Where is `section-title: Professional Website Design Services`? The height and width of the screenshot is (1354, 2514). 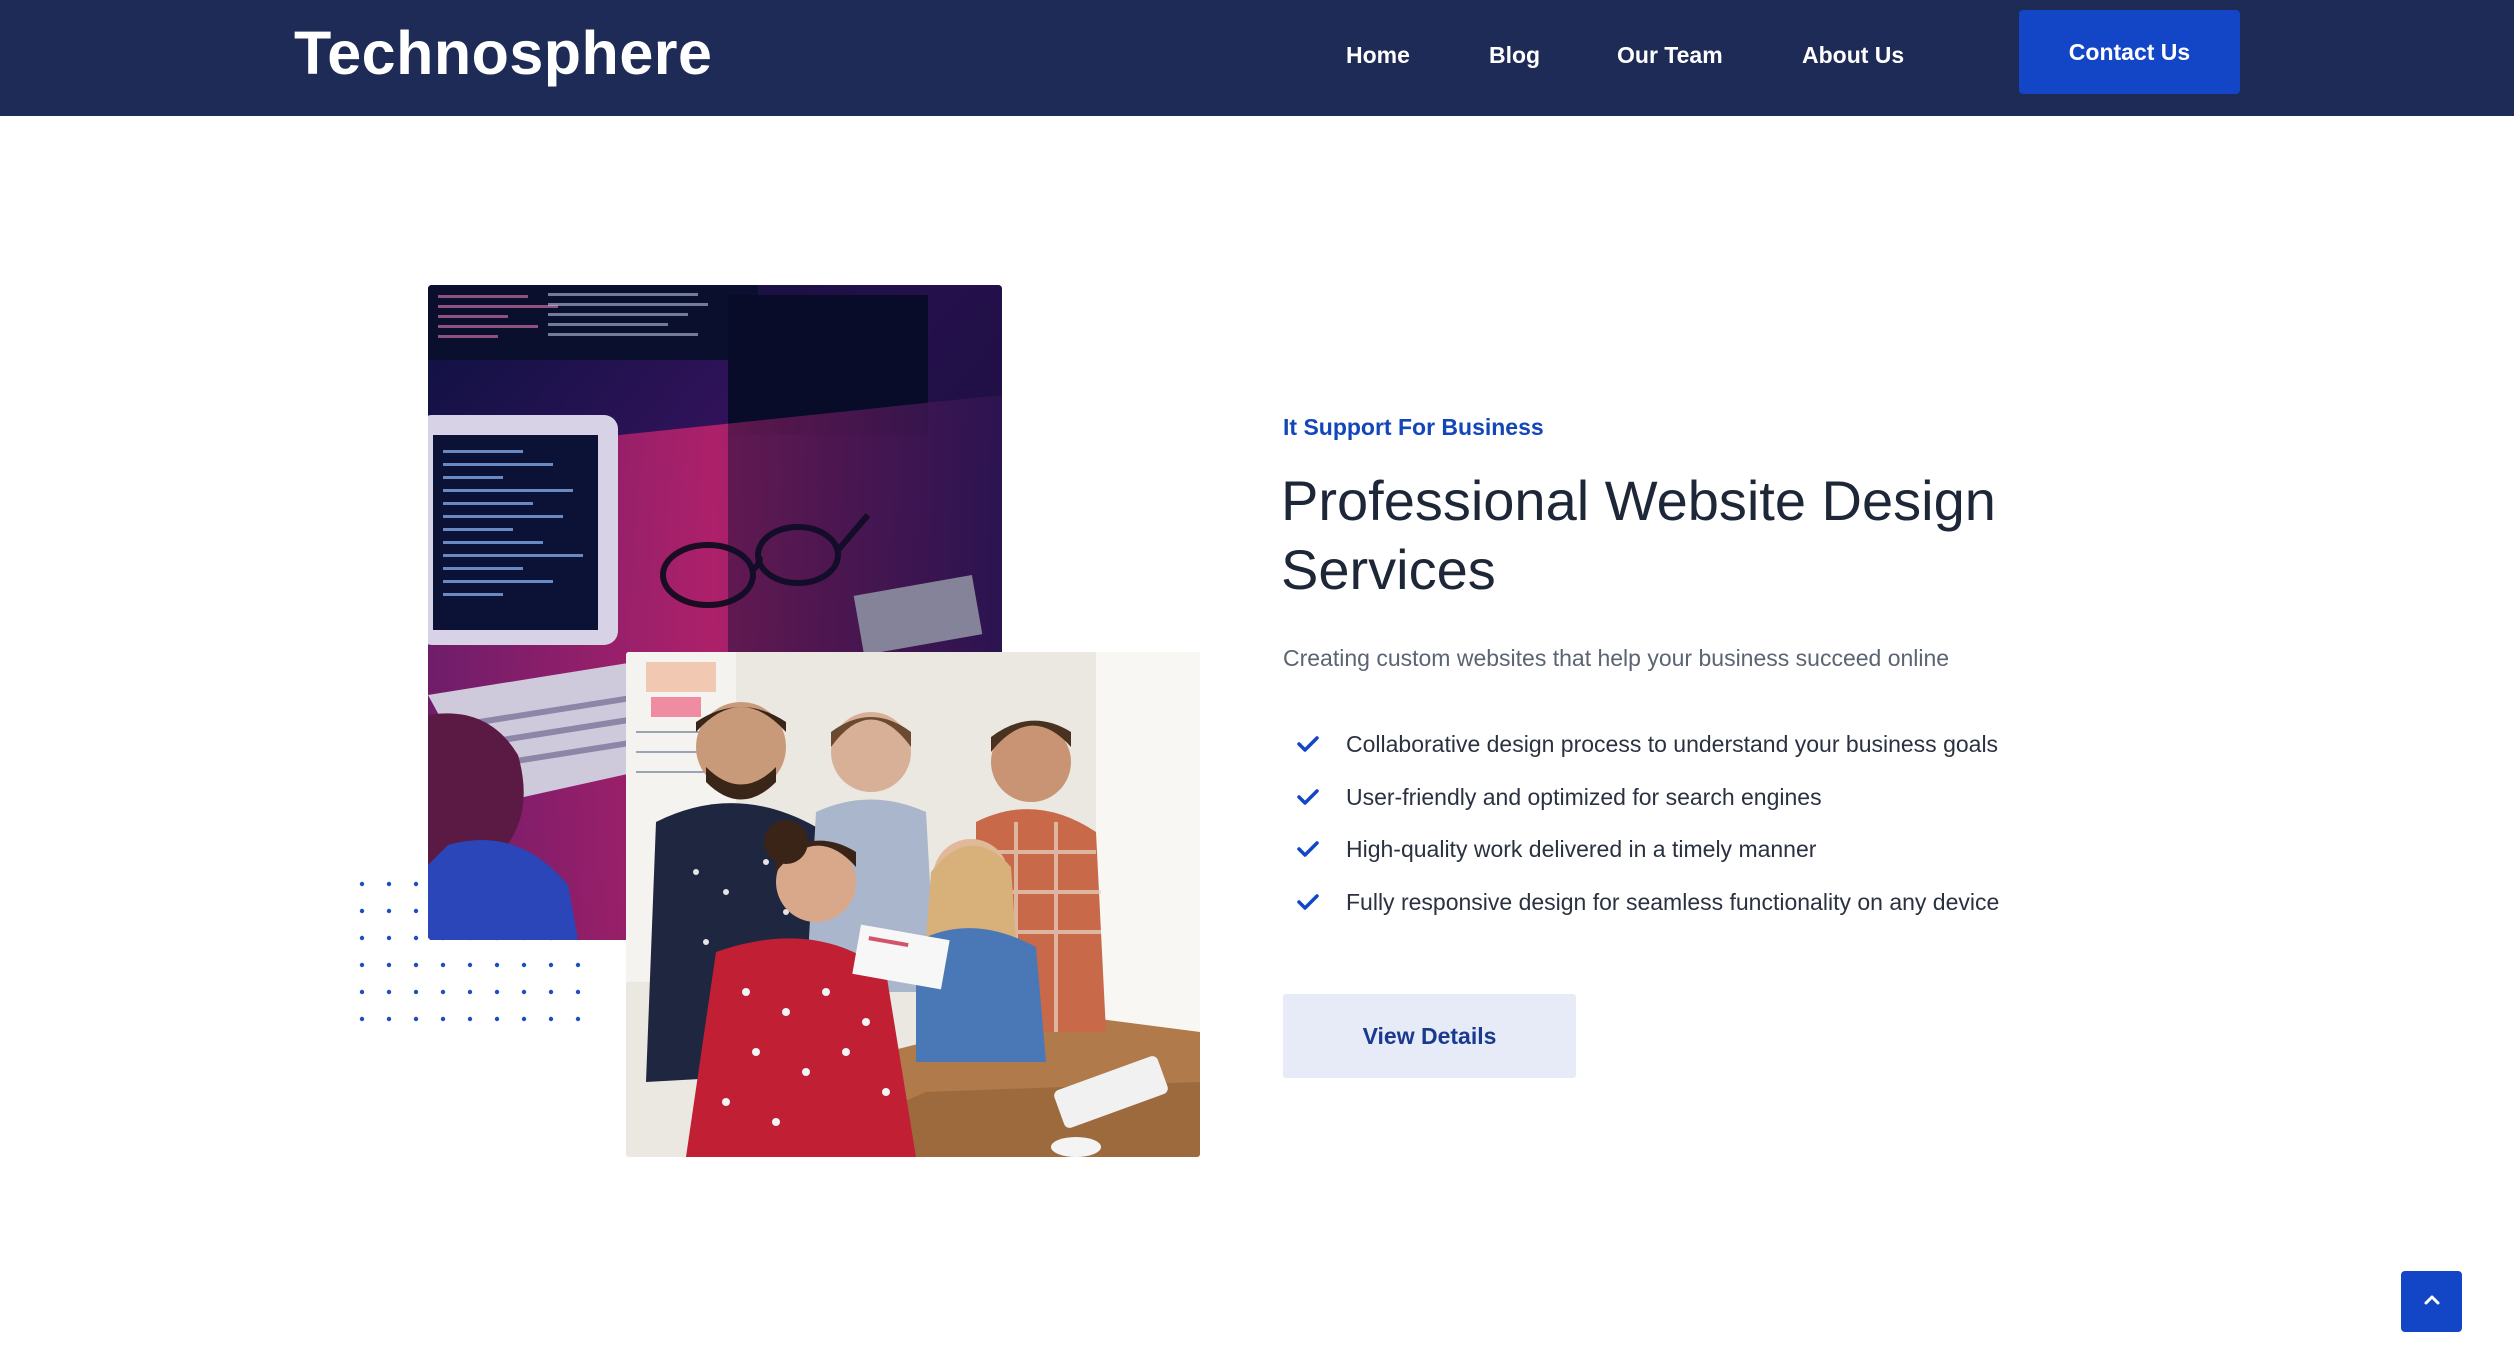
section-title: Professional Website Design Services is located at coordinates (1638, 535).